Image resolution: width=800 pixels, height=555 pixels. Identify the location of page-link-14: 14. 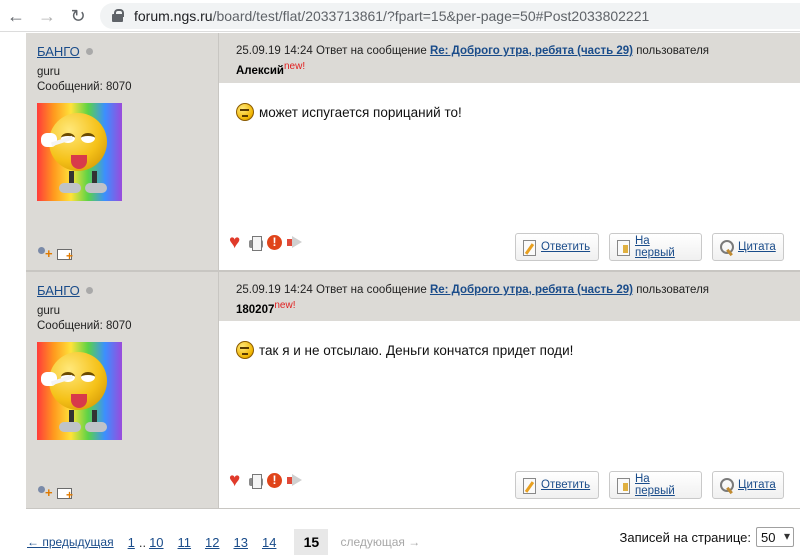
(269, 542).